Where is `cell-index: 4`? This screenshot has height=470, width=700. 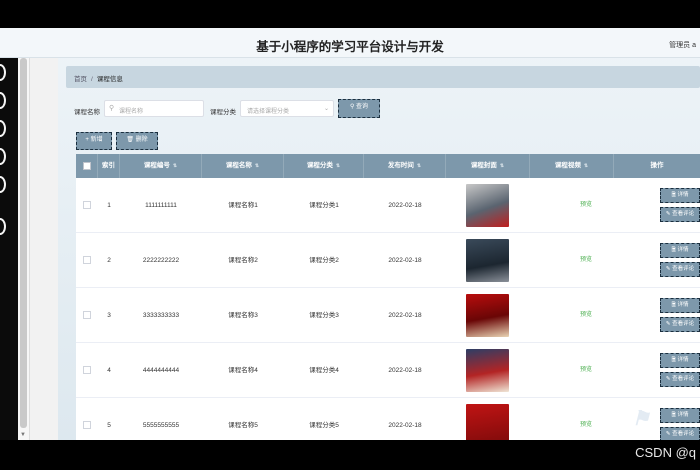 cell-index: 4 is located at coordinates (109, 370).